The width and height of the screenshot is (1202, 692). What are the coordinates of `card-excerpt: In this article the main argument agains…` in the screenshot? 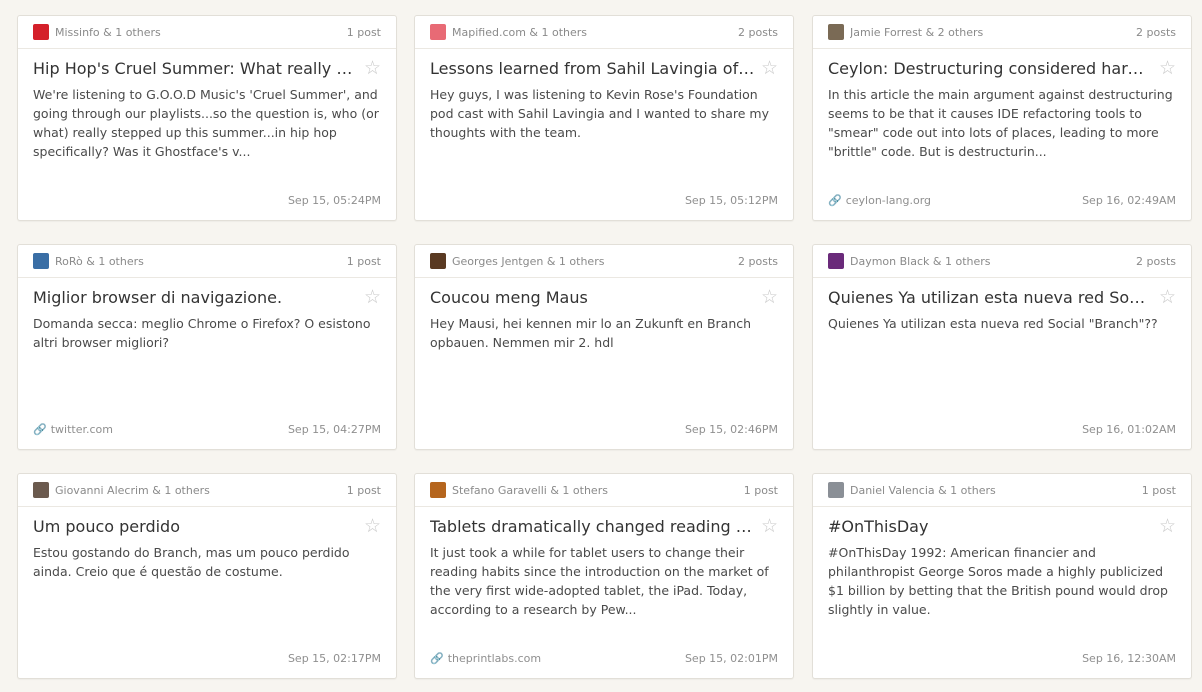 It's located at (1000, 123).